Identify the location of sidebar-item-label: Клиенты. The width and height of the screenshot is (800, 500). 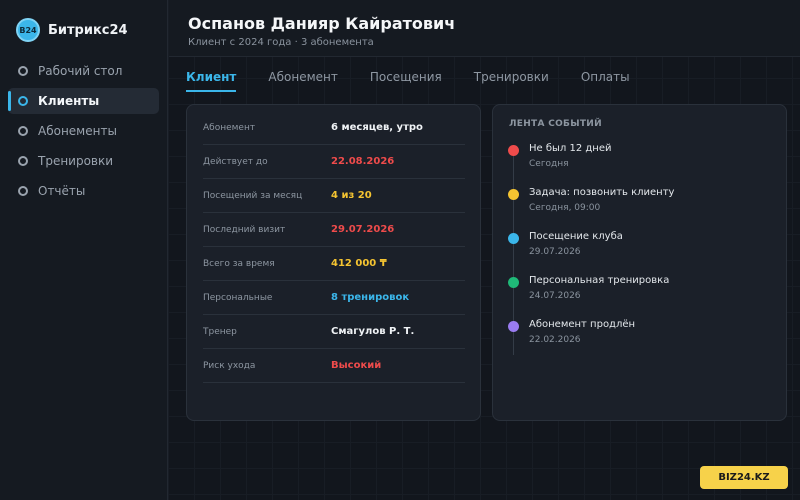
(69, 101).